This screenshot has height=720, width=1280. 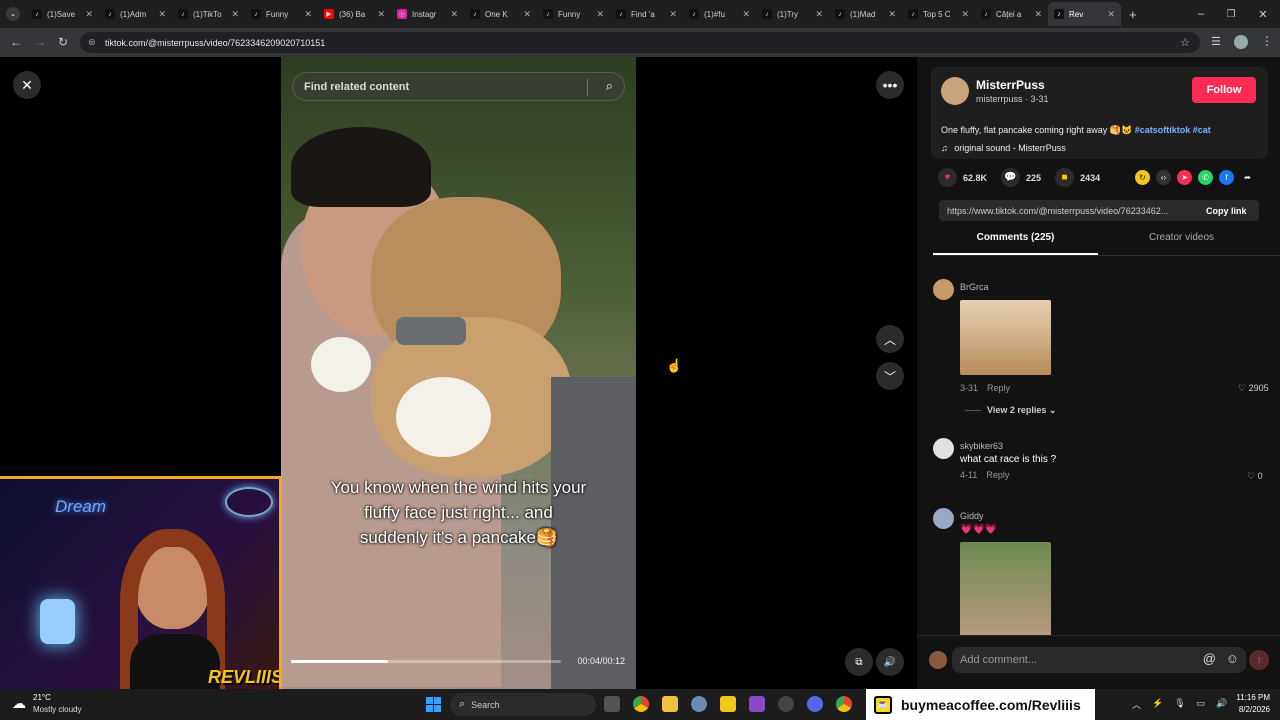 I want to click on minimize-icon: –, so click(x=1201, y=14).